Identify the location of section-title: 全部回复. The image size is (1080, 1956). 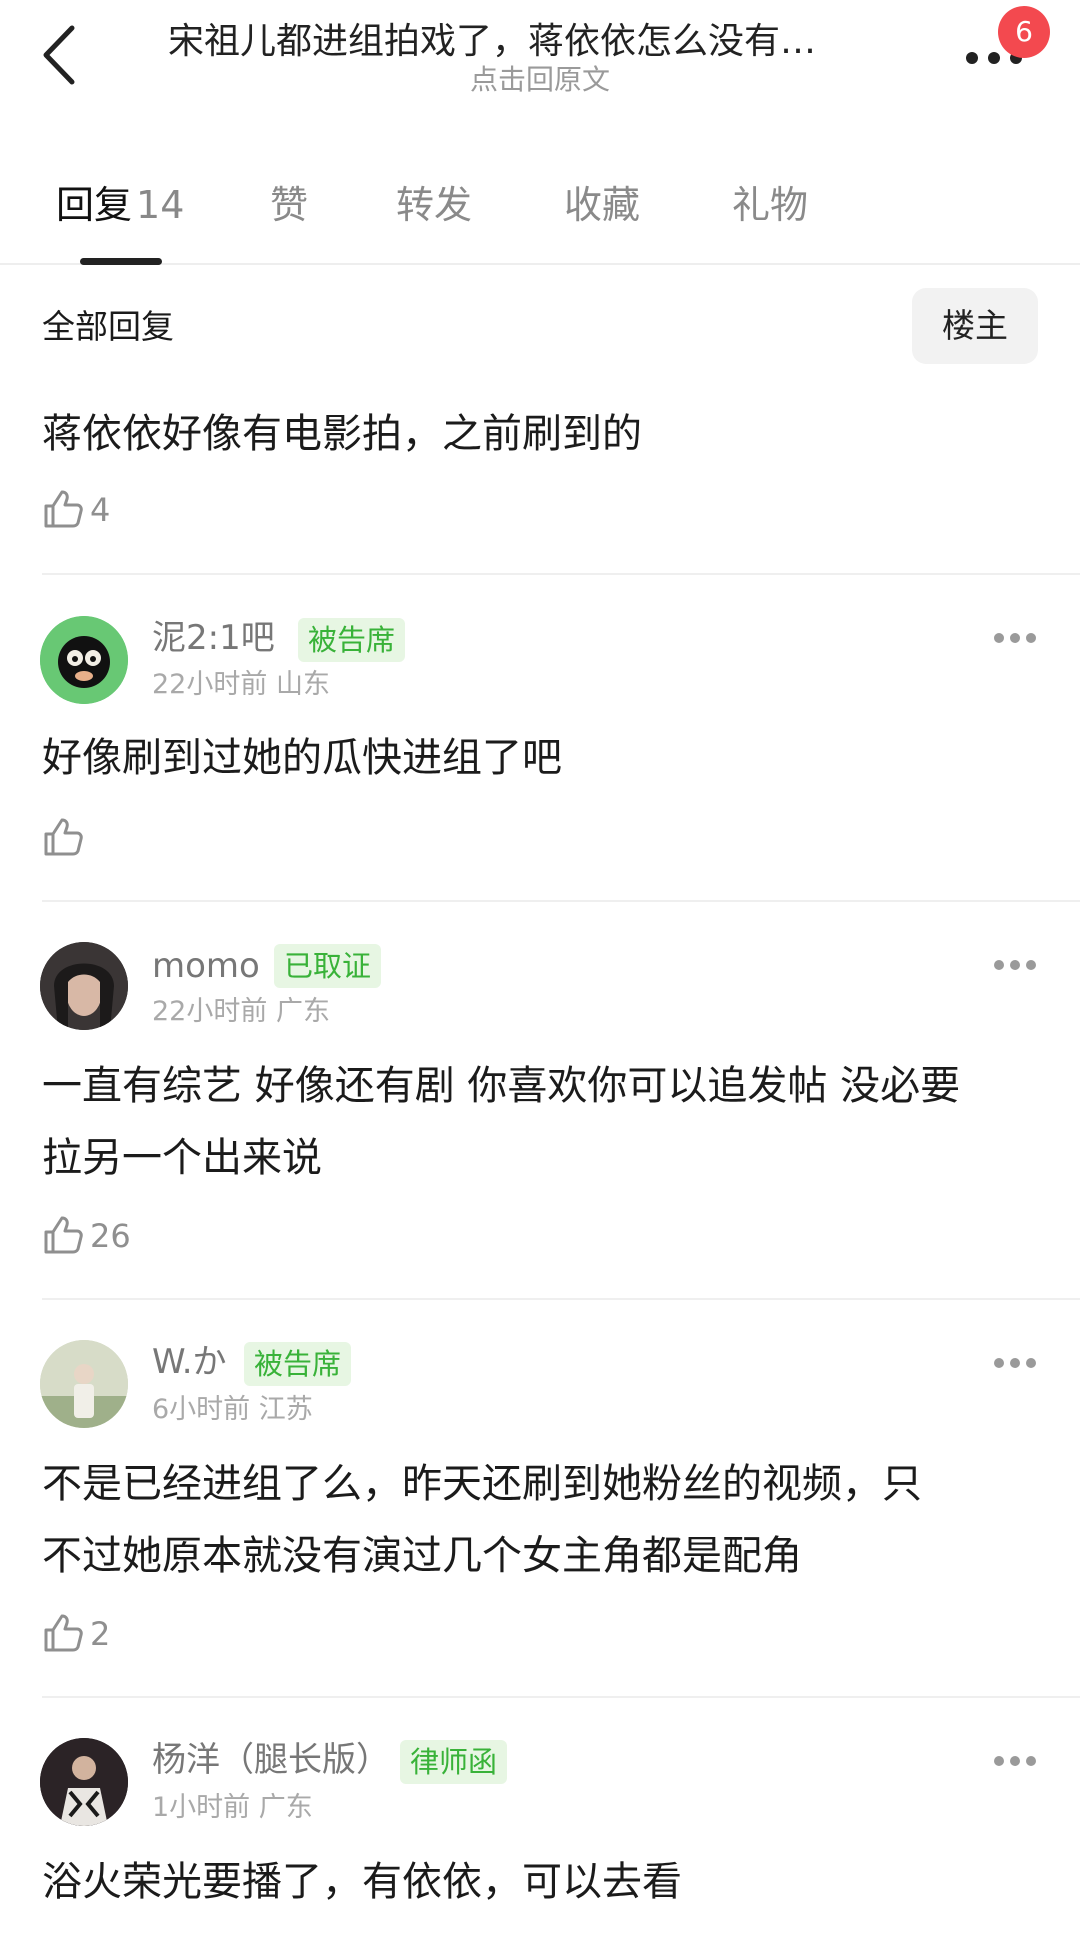
(108, 326).